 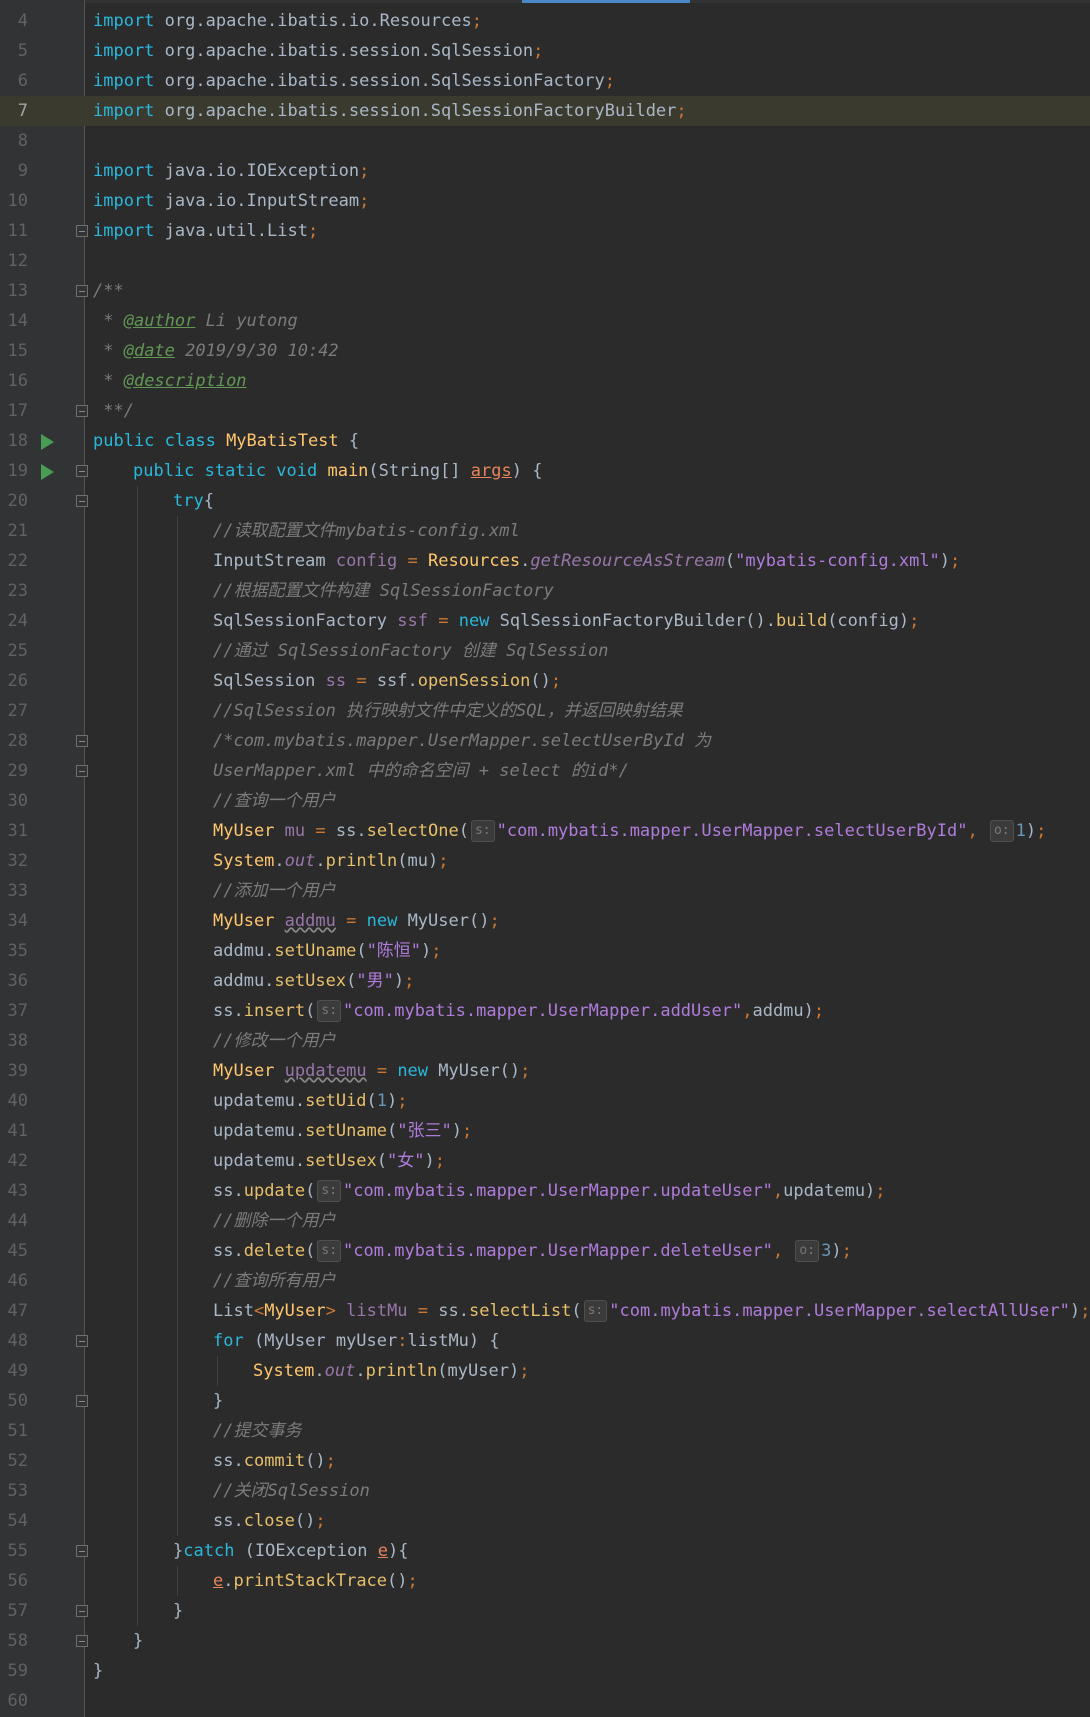 I want to click on line-number: 43, so click(x=17, y=1191).